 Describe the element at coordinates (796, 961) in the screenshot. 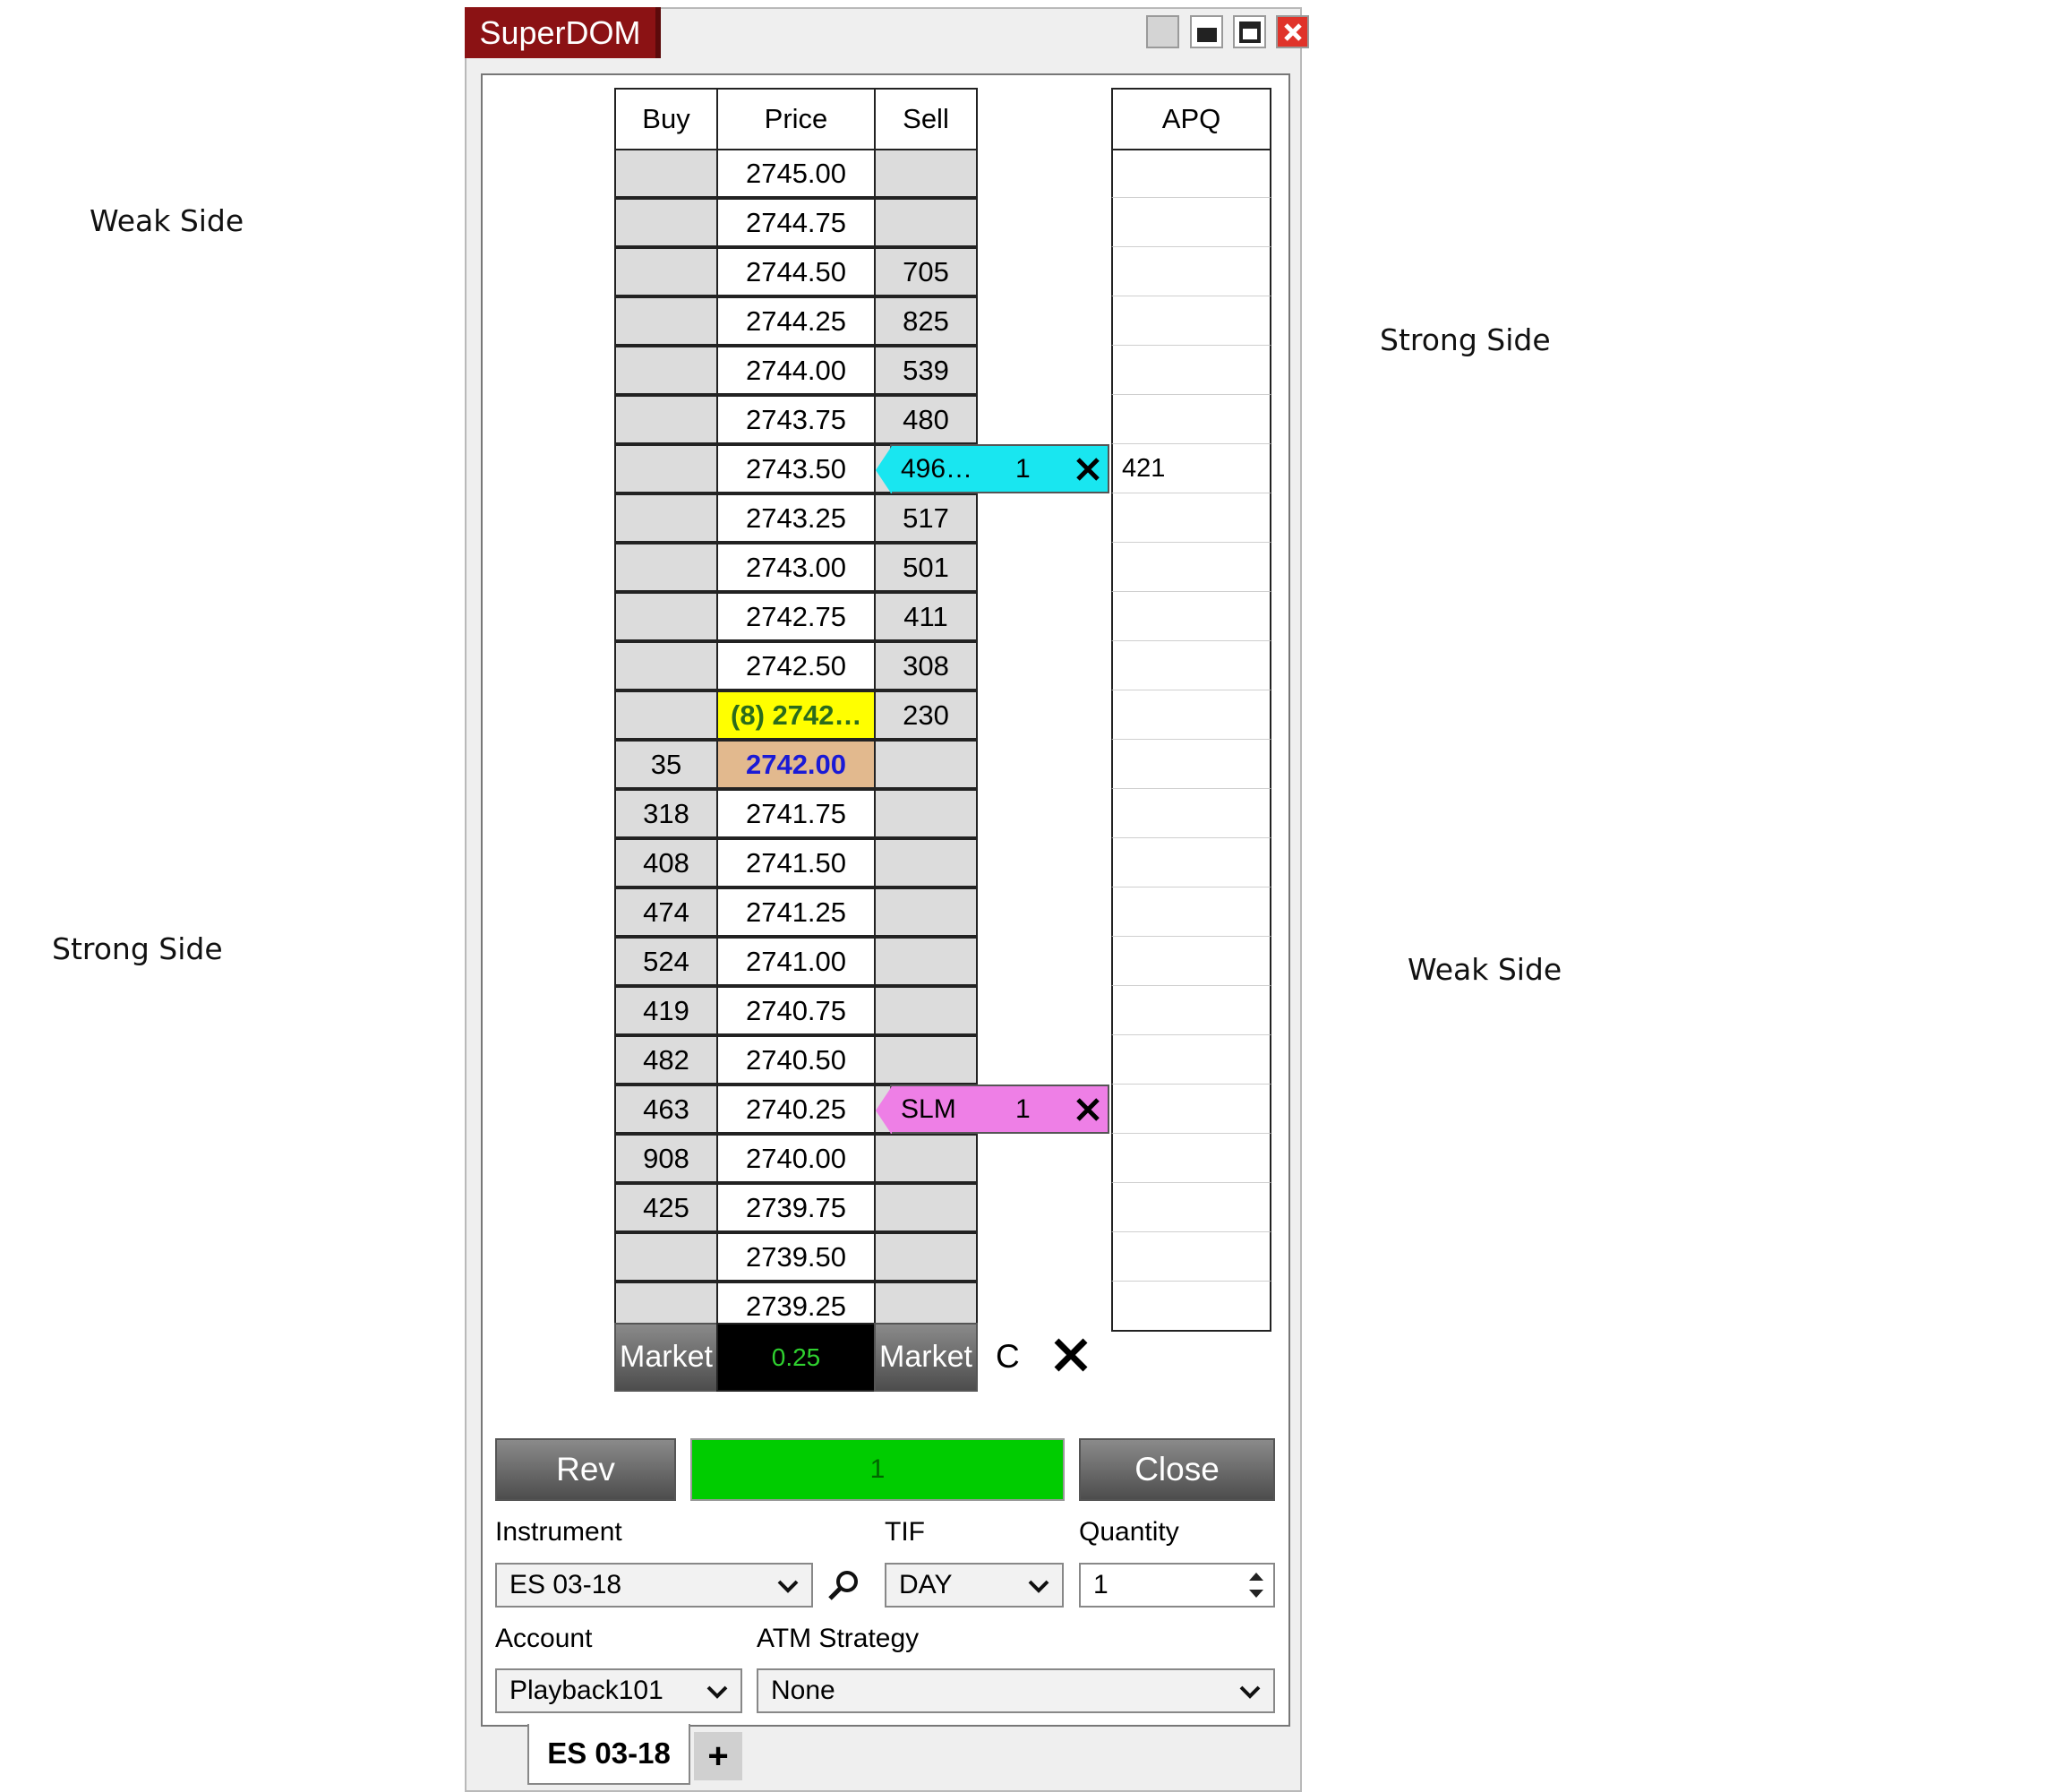

I see `price-cell: 2741.00` at that location.